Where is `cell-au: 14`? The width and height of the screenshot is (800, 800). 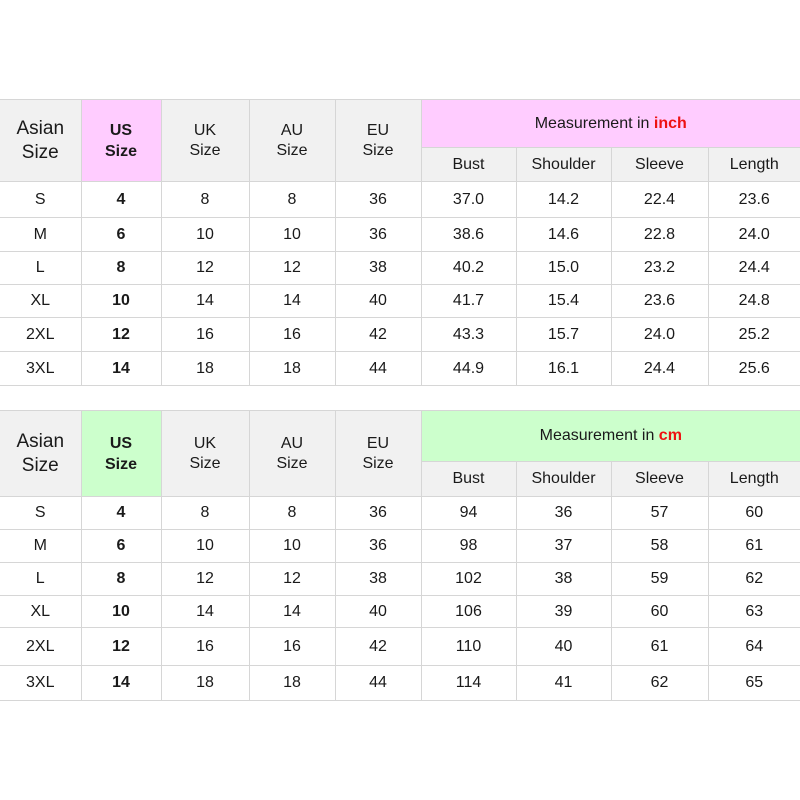
cell-au: 14 is located at coordinates (292, 611).